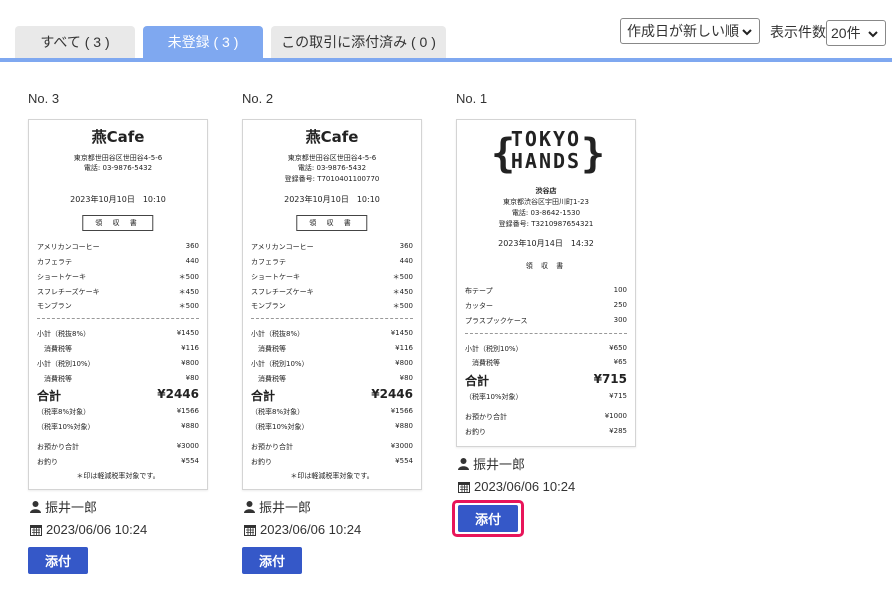  I want to click on receipt-address: 東京都渋谷区宇田川町1-23, so click(546, 202).